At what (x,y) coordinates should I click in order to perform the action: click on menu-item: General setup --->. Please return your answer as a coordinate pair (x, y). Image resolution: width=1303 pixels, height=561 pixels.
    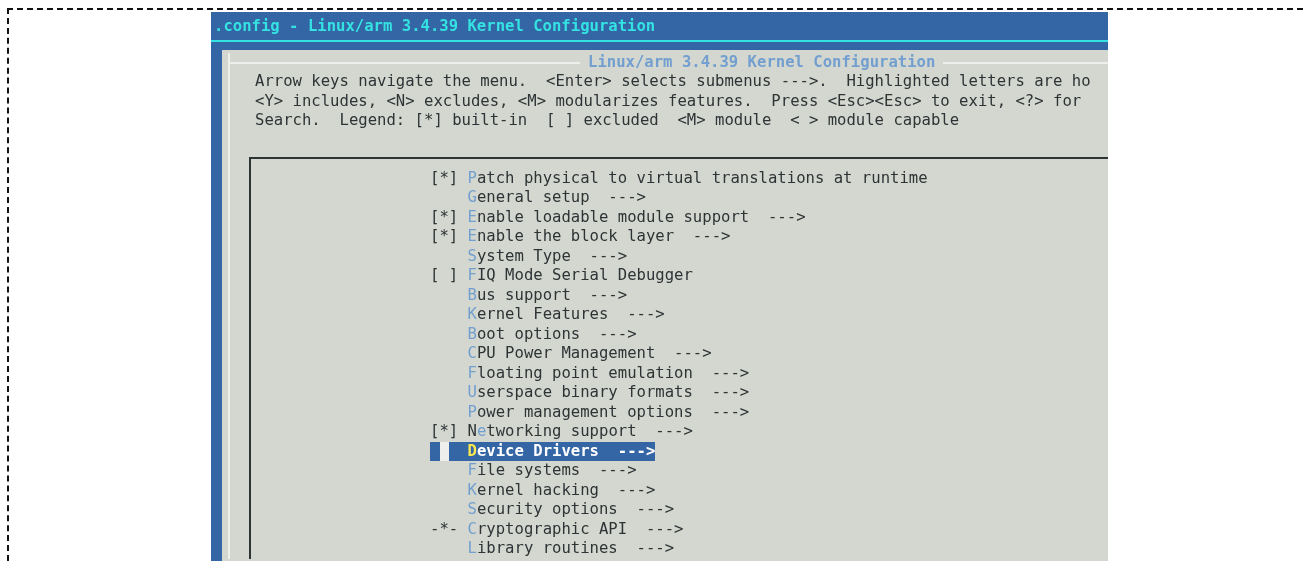
    Looking at the image, I should click on (538, 198).